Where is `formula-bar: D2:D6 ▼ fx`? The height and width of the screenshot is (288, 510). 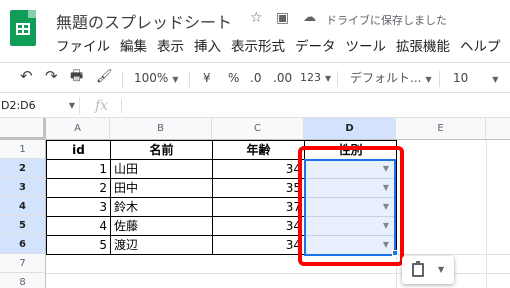 formula-bar: D2:D6 ▼ fx is located at coordinates (255, 105).